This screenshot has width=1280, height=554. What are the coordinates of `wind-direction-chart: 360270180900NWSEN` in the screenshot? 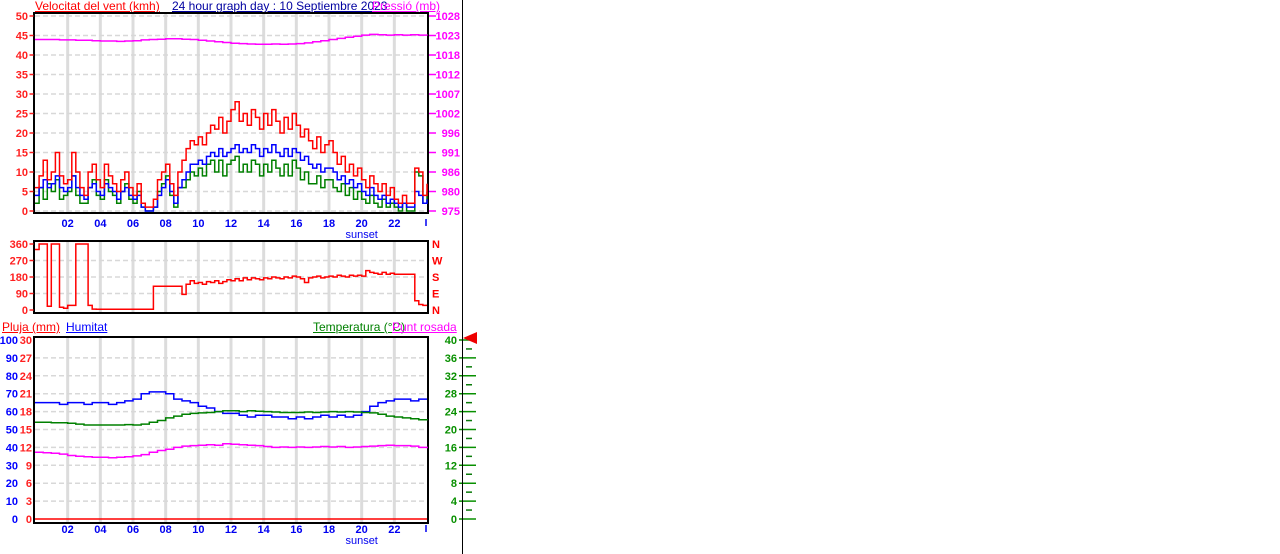 It's located at (226, 278).